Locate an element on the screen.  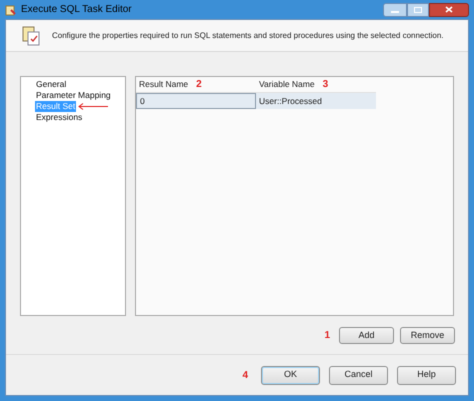
nav-item: Parameter Mapping is located at coordinates (73, 95).